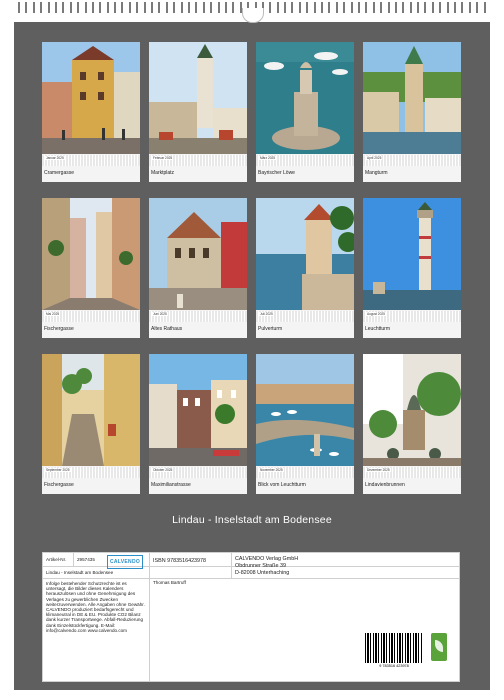  What do you see at coordinates (262, 573) in the screenshot?
I see `publisher-city: D-82008 Unterhaching` at bounding box center [262, 573].